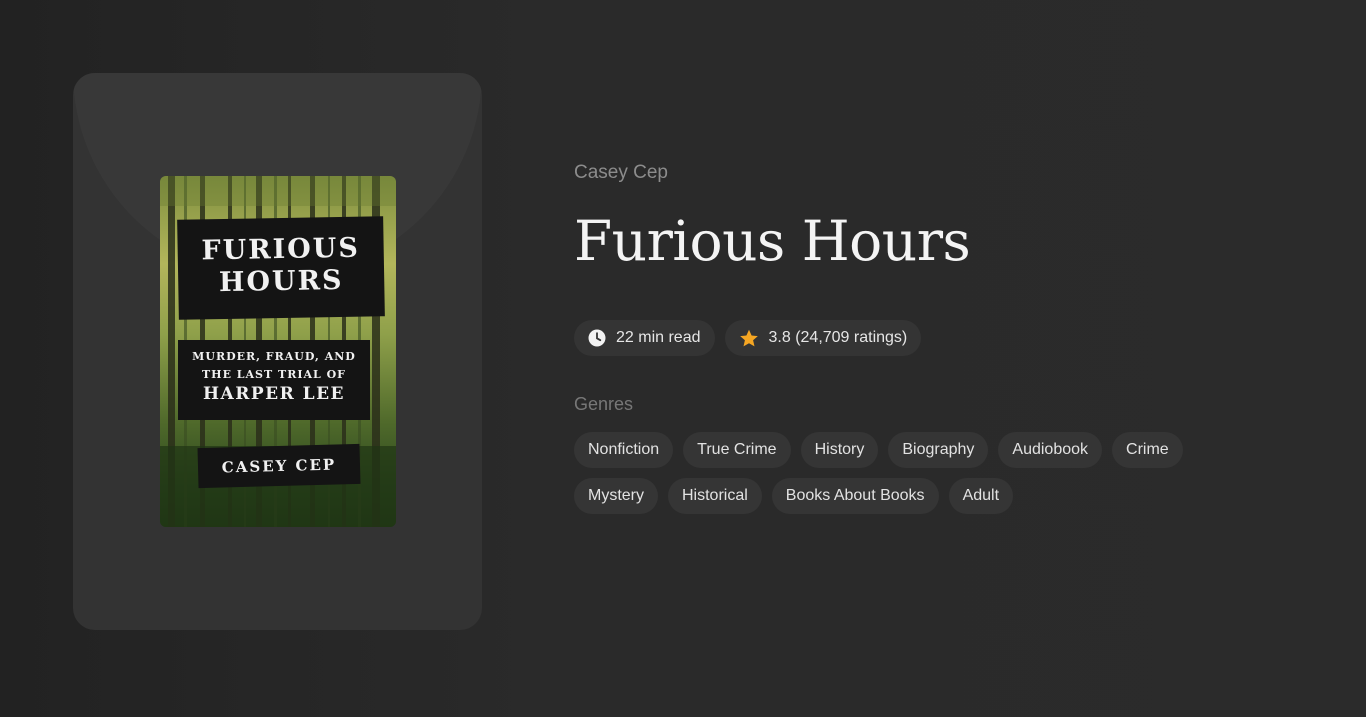  I want to click on cover-author-banner: CASEY CEP, so click(279, 466).